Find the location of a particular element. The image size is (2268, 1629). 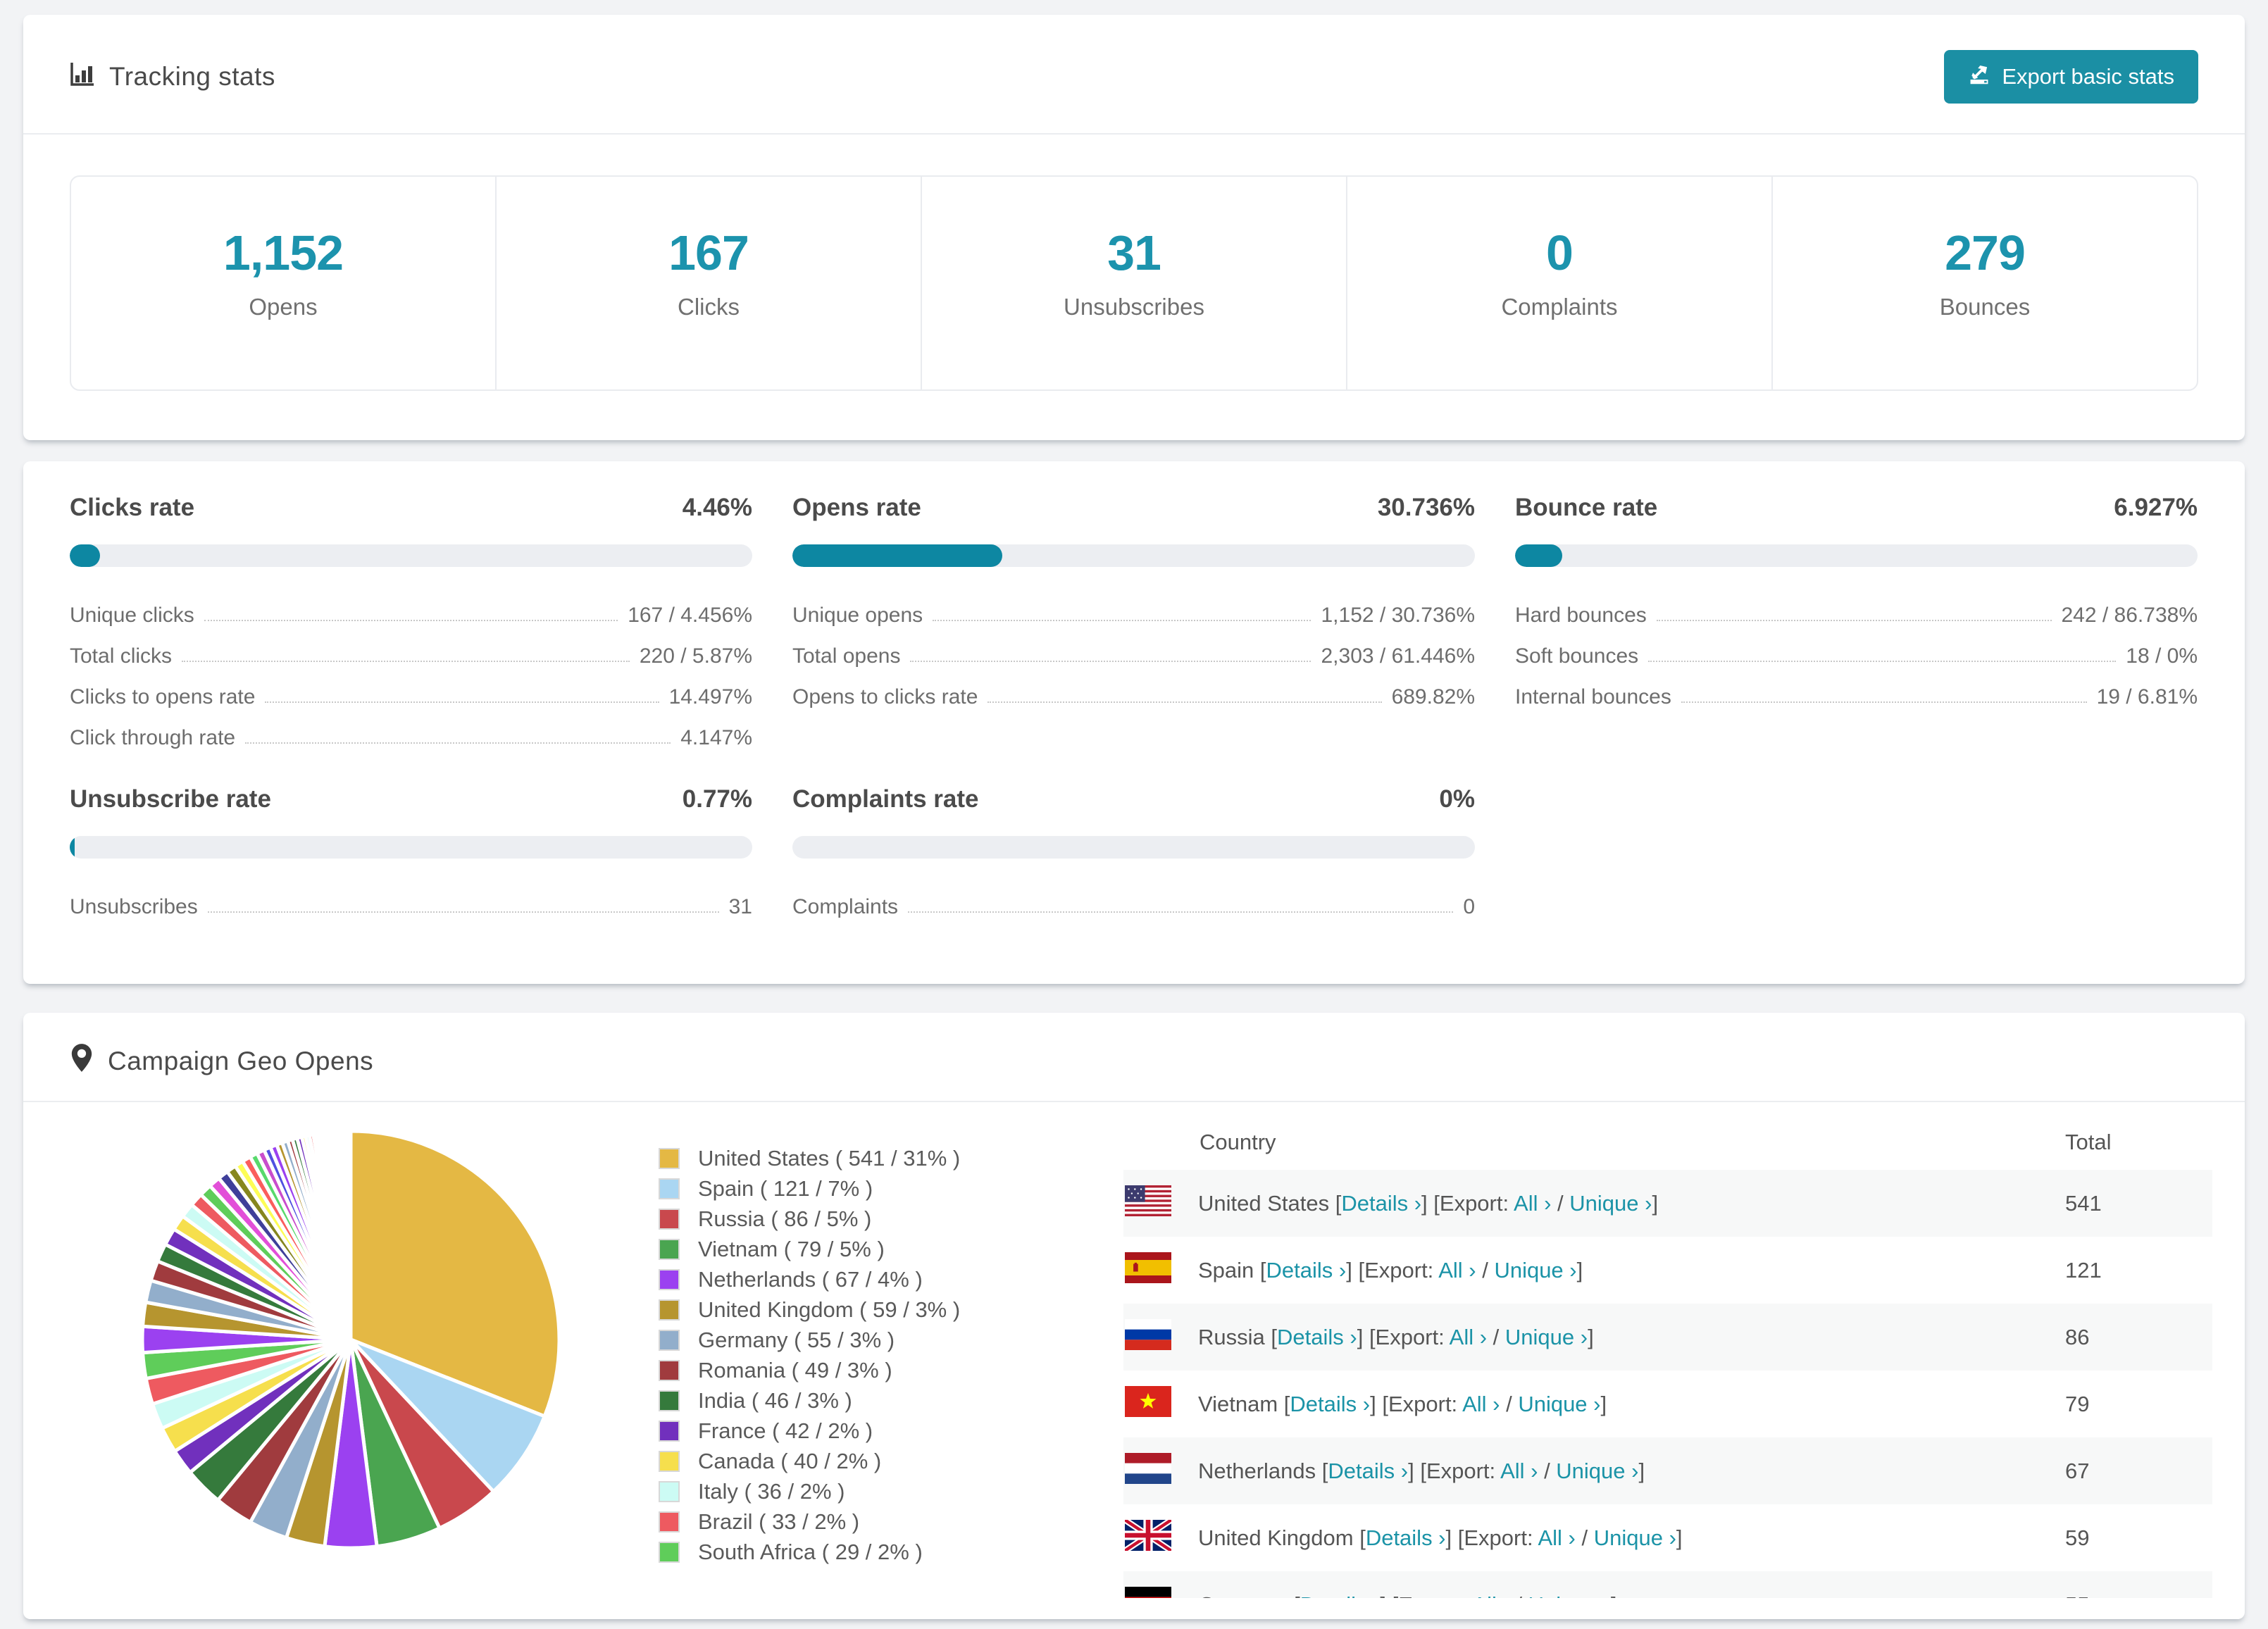

rate-stat-row: Unique clicks 167 / 4.456% is located at coordinates (411, 607).